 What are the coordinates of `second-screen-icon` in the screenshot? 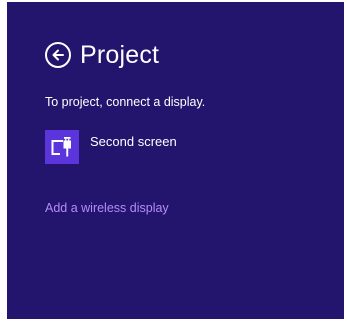 It's located at (61, 147).